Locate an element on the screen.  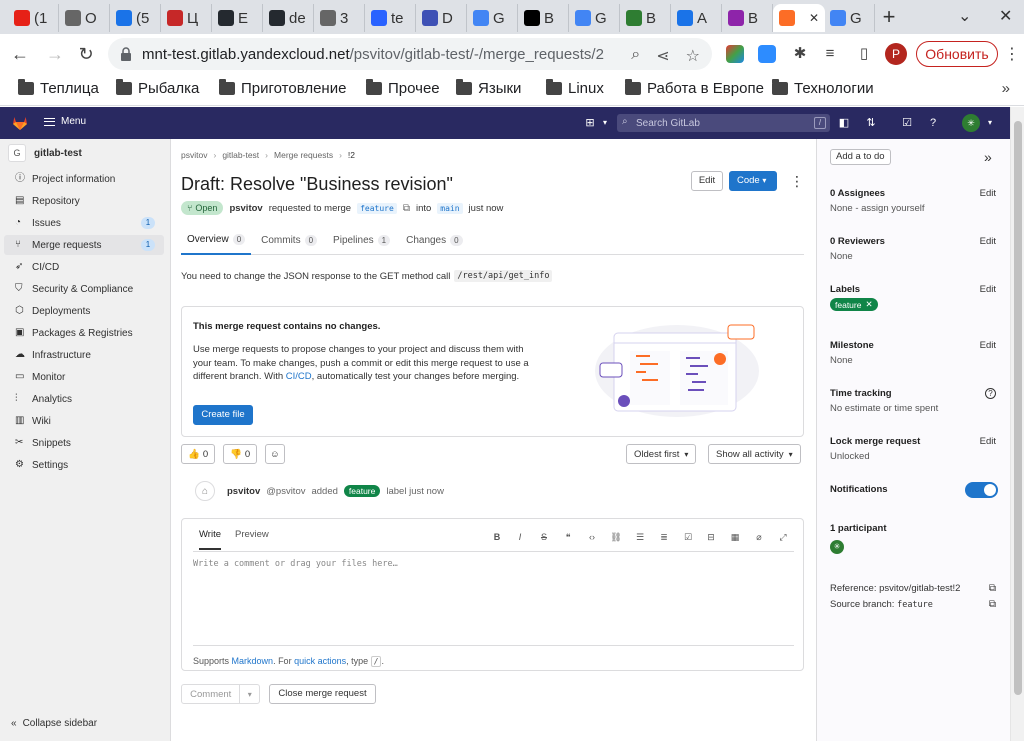
more-actions-icon: ⋮ is located at coordinates (797, 181).